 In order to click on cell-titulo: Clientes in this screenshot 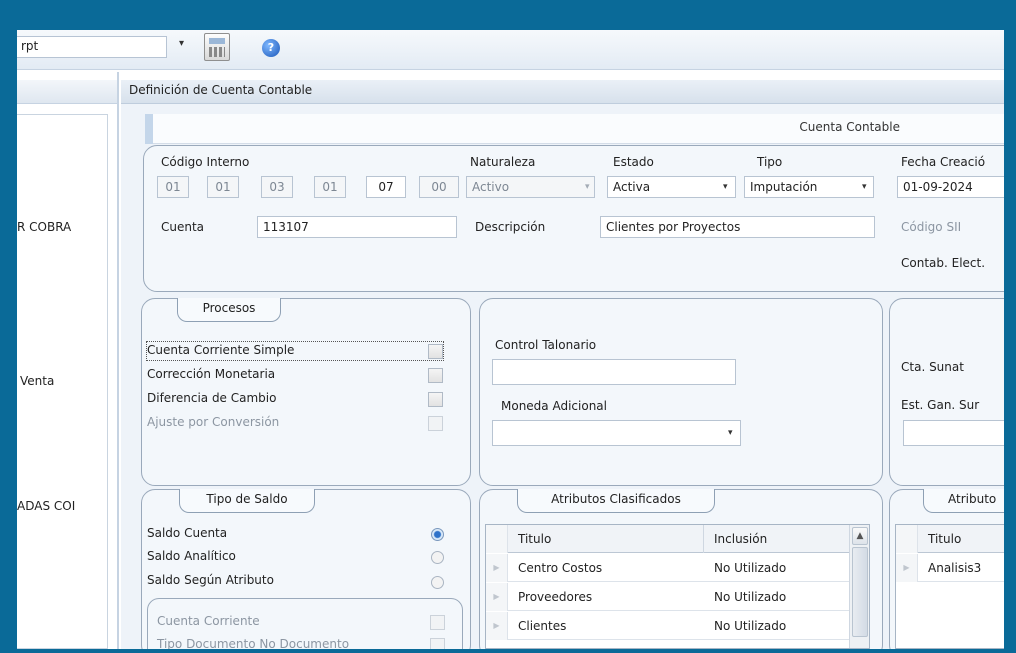, I will do `click(542, 626)`.